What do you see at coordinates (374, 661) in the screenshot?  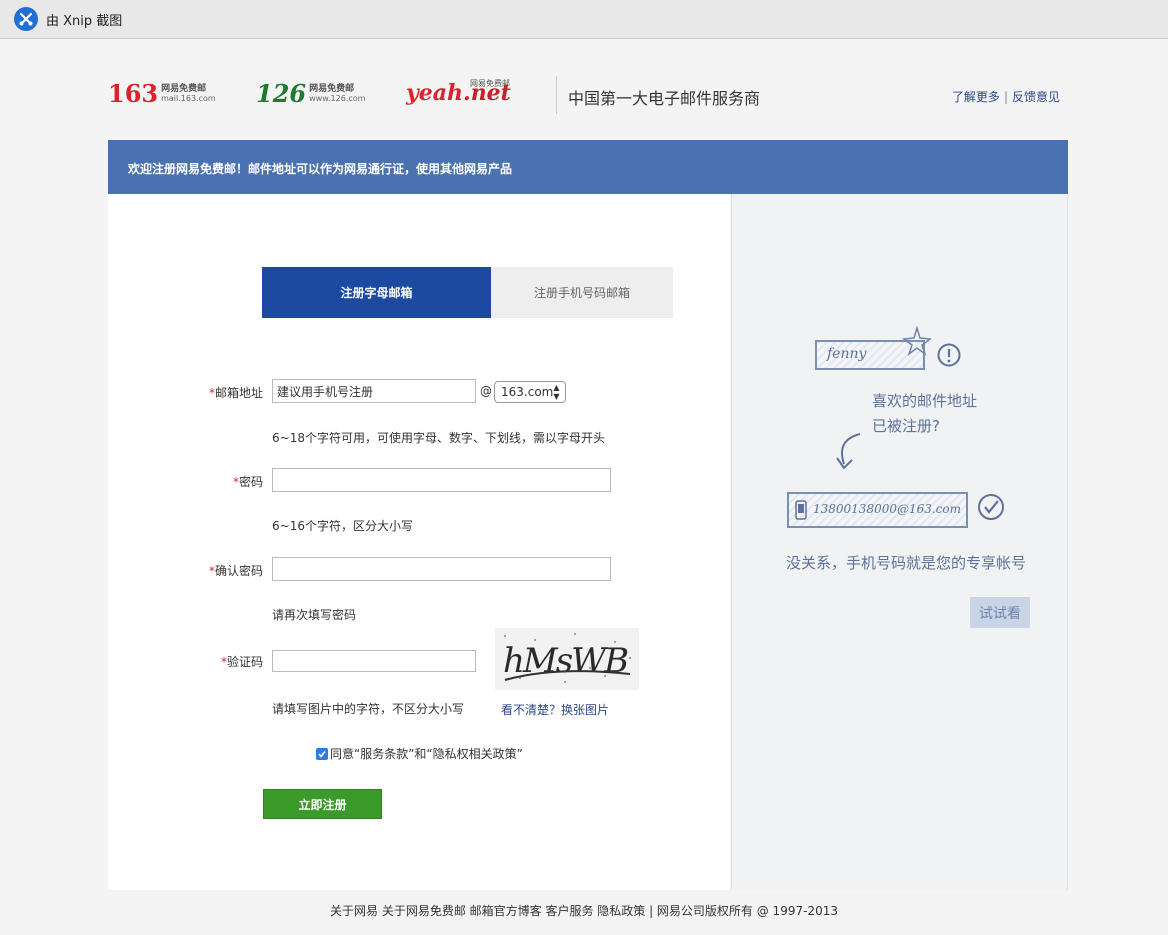 I see `captcha-input` at bounding box center [374, 661].